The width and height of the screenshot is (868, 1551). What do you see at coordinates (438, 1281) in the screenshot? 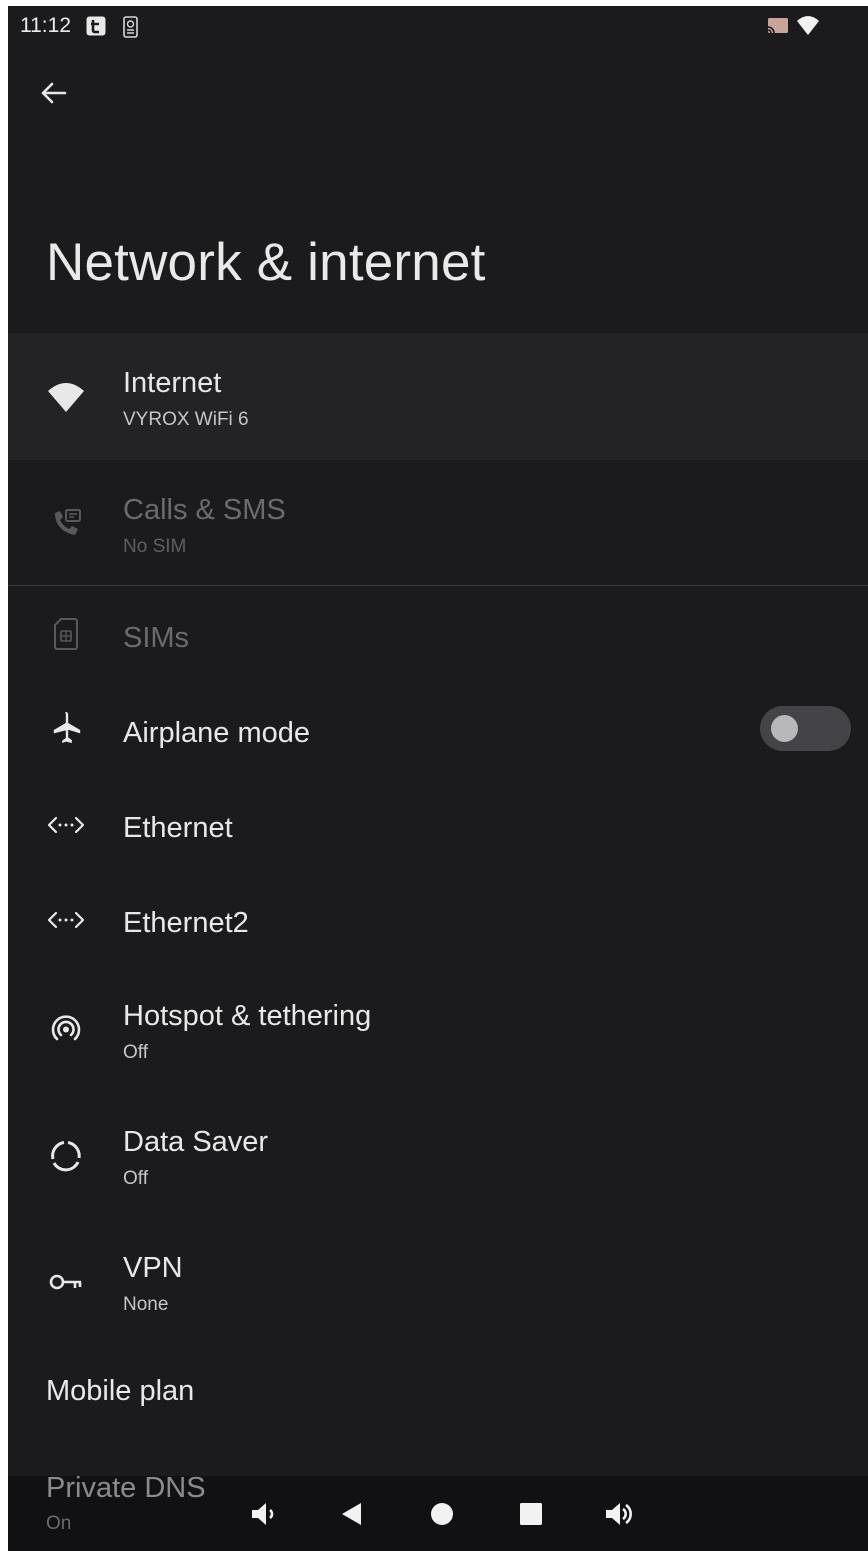
I see `vpn-row: VPN None` at bounding box center [438, 1281].